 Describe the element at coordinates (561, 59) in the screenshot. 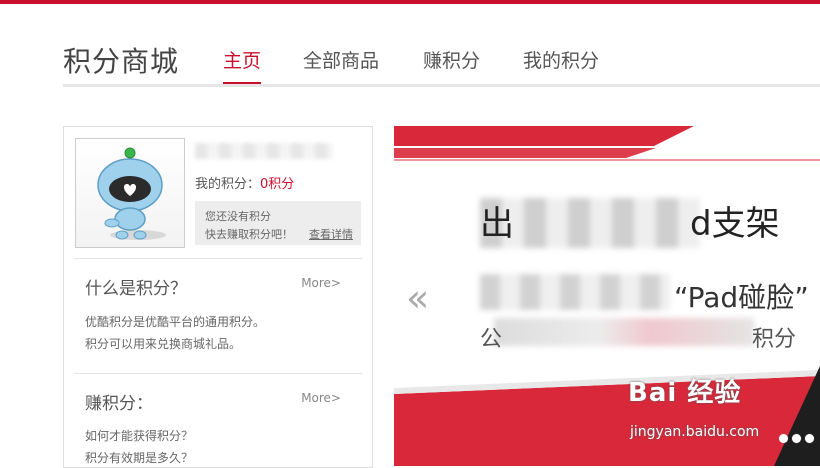

I see `nav-my-points: 我的积分` at that location.